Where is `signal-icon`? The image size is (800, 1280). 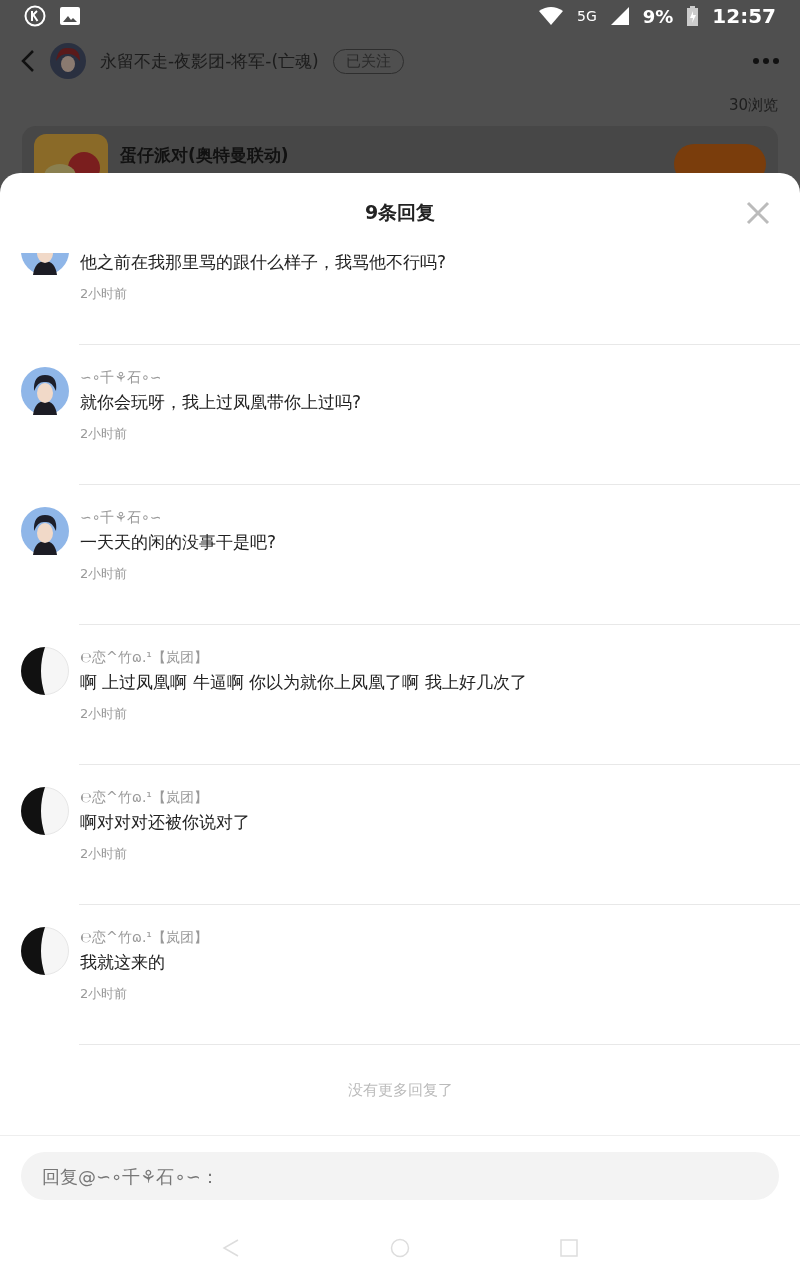
signal-icon is located at coordinates (619, 16).